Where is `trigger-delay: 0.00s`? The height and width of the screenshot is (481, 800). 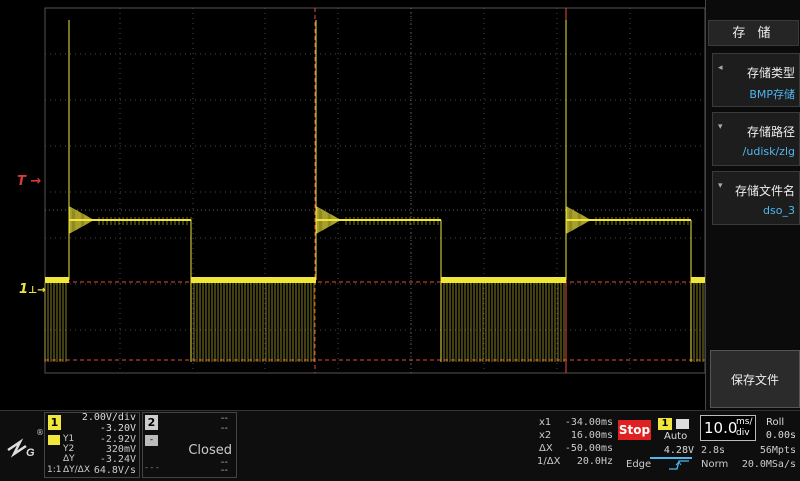
trigger-delay: 0.00s is located at coordinates (780, 435).